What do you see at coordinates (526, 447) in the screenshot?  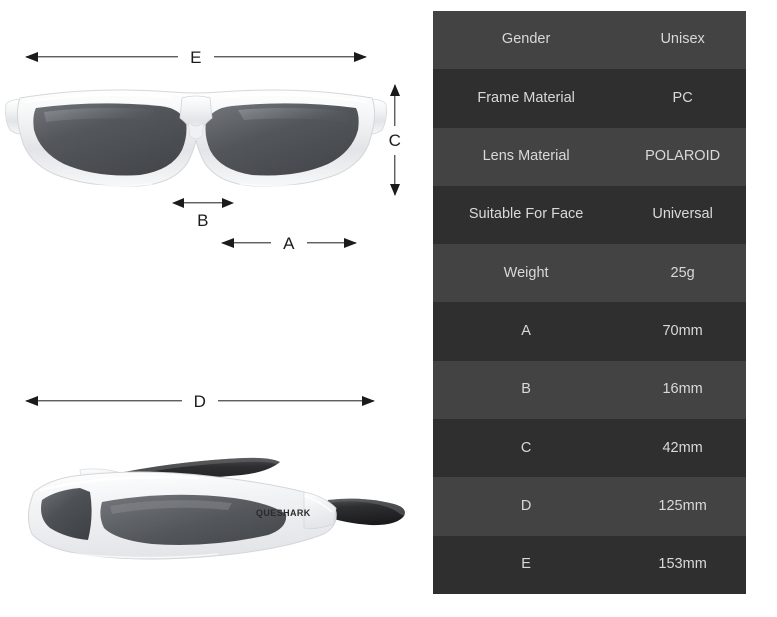 I see `spec-label: C` at bounding box center [526, 447].